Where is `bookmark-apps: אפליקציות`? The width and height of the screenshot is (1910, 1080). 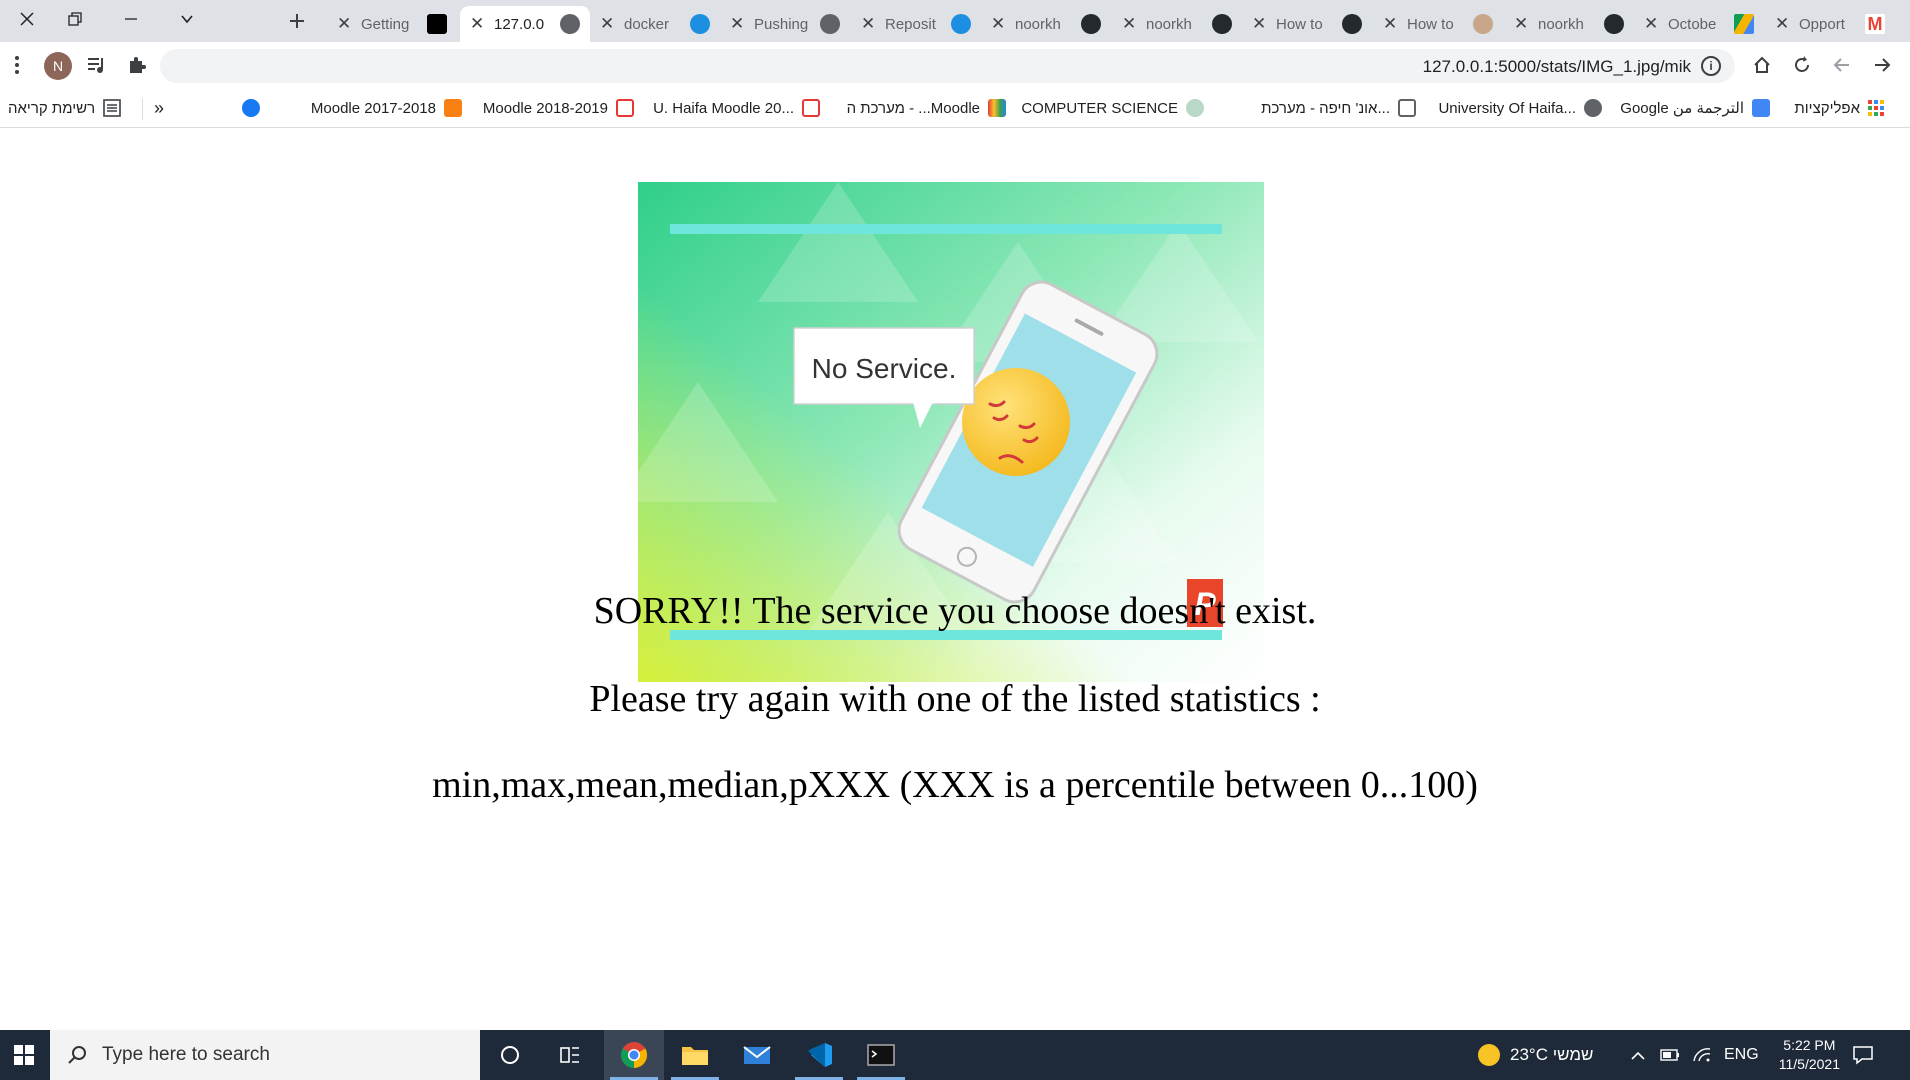 bookmark-apps: אפליקציות is located at coordinates (1839, 108).